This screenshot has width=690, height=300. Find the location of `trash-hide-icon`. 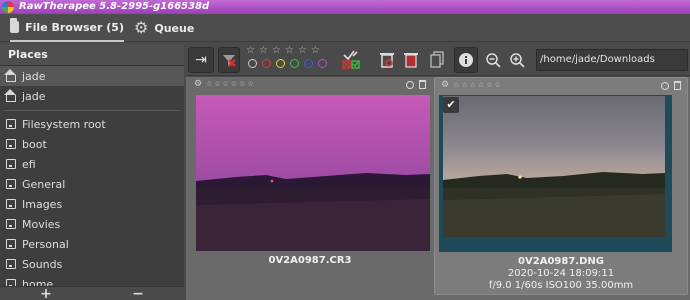

trash-hide-icon is located at coordinates (411, 60).